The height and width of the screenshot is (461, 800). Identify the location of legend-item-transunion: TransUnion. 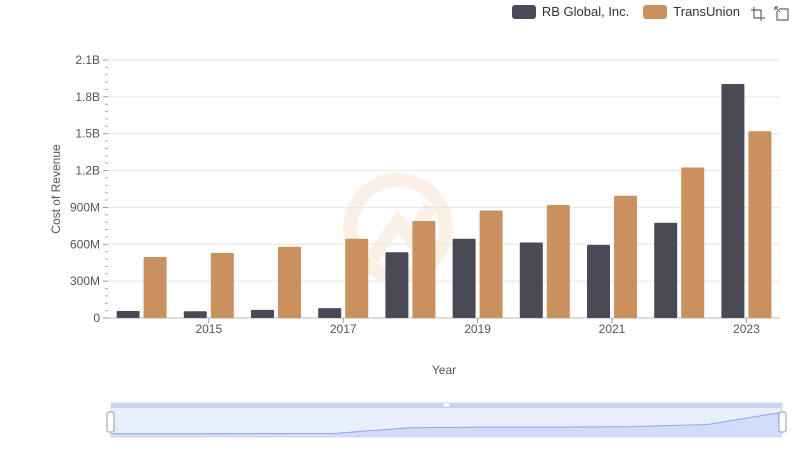
(691, 11).